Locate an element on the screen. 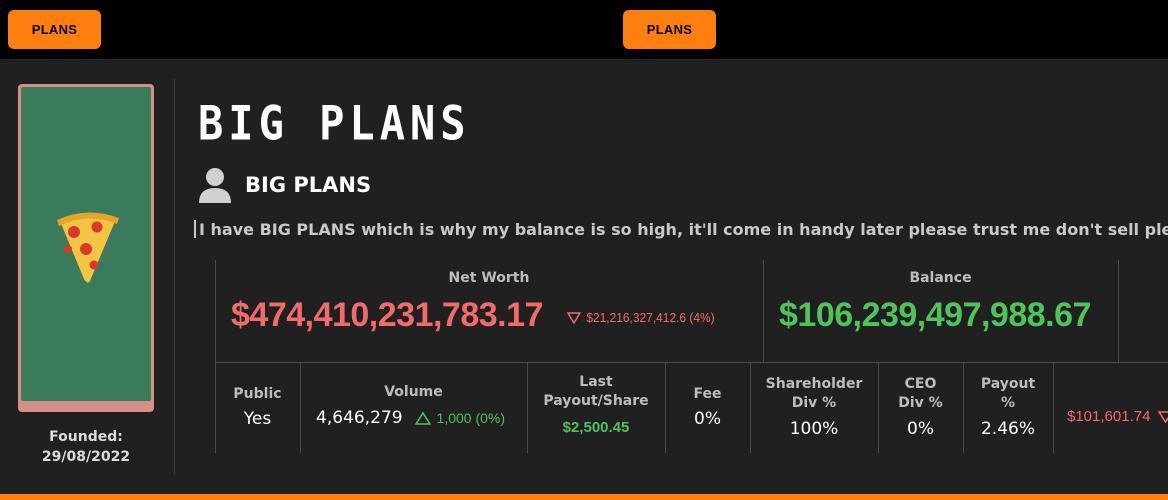 Image resolution: width=1168 pixels, height=500 pixels. volume-row: 4,646,279 1,000 (0%) is located at coordinates (410, 418).